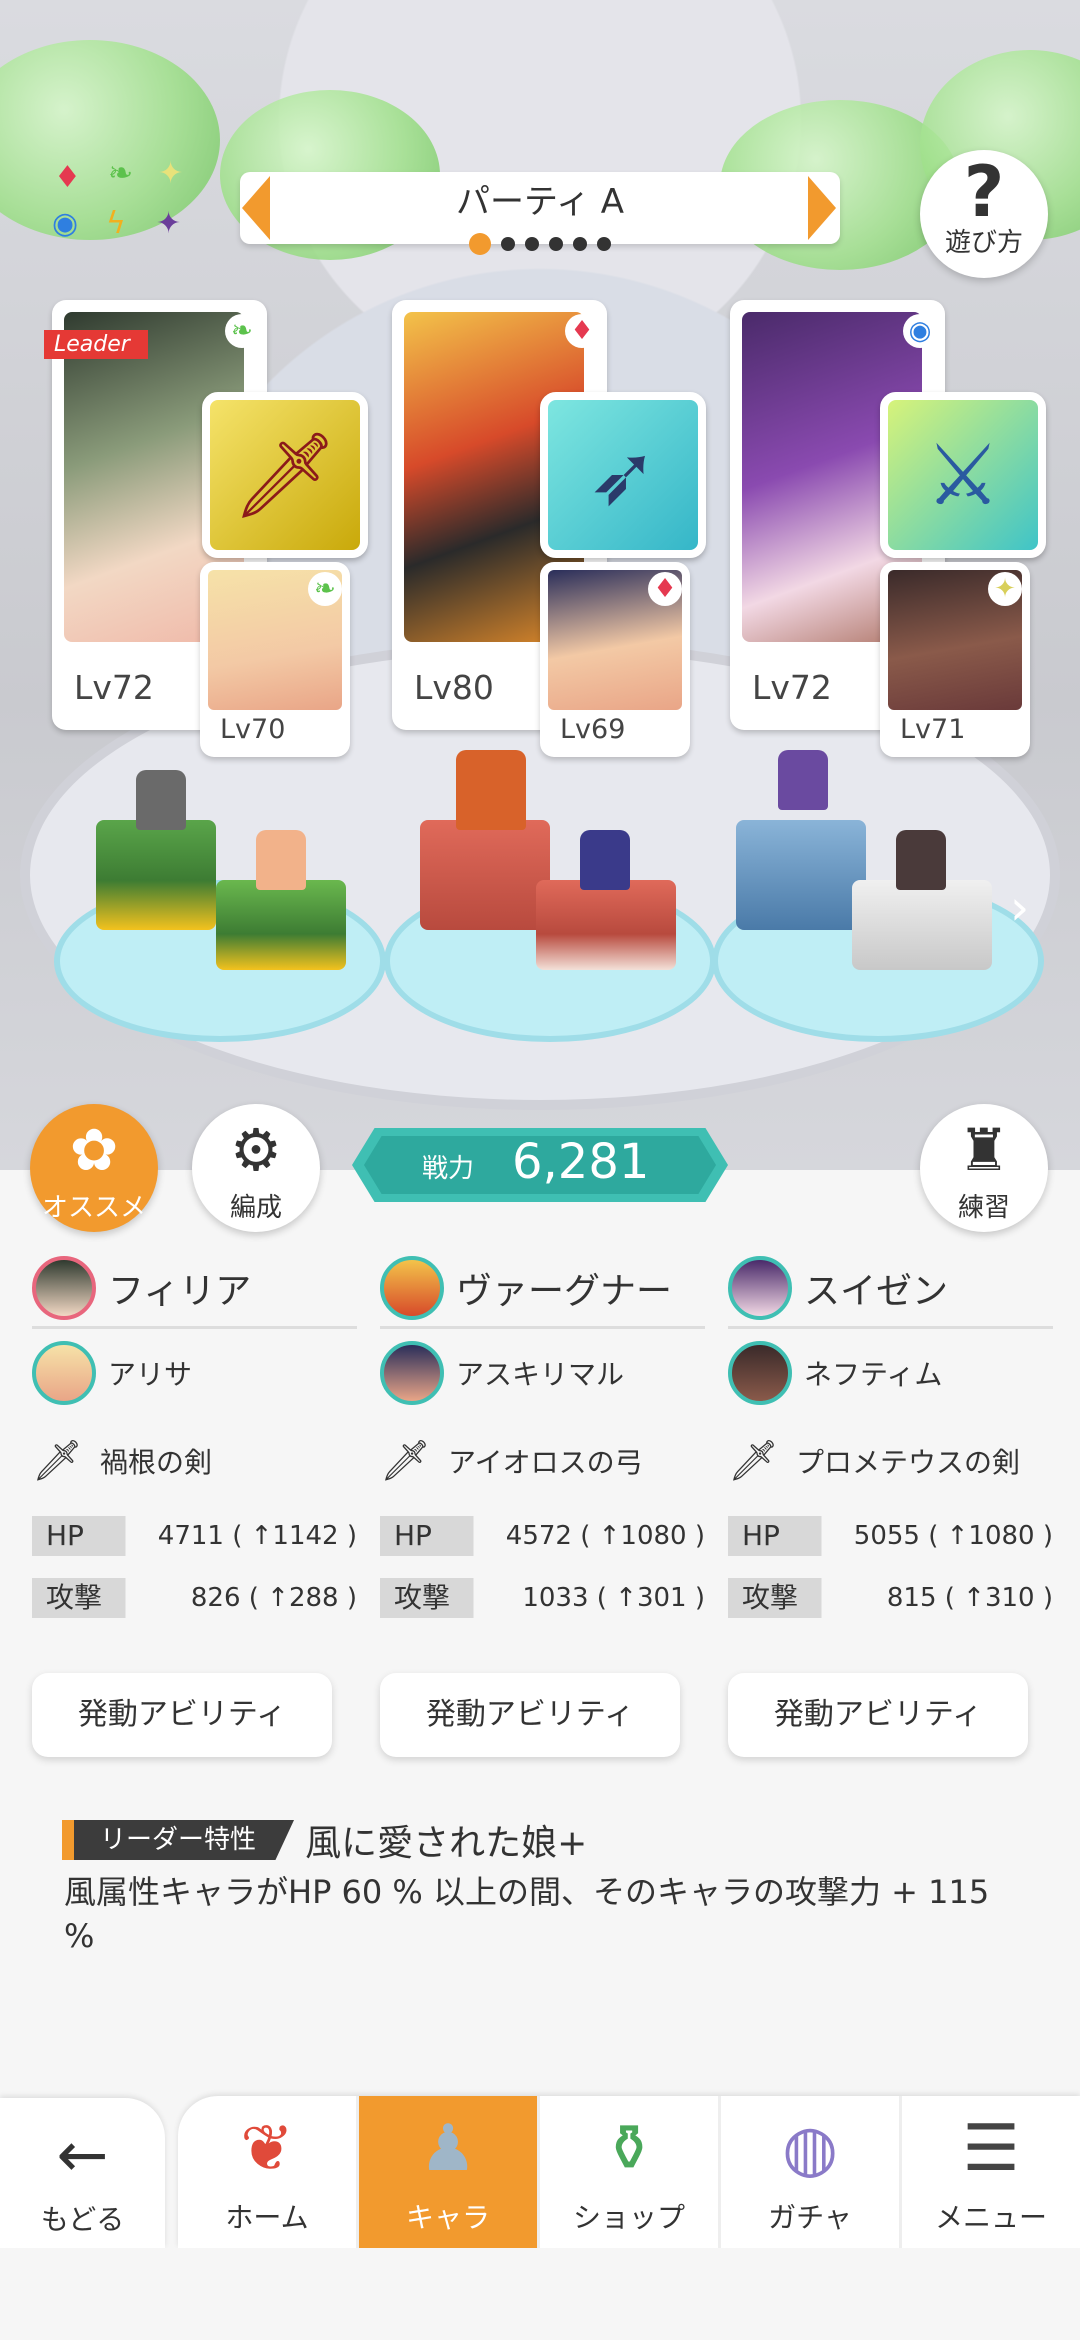 This screenshot has width=1080, height=2340. I want to click on formation-button: ⚙ 編成, so click(256, 1168).